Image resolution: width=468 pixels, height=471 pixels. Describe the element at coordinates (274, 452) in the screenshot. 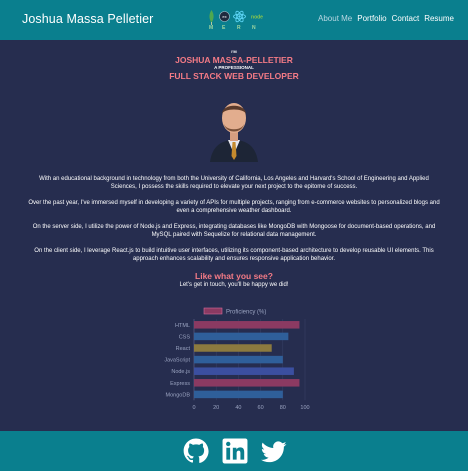

I see `twitter-icon` at that location.